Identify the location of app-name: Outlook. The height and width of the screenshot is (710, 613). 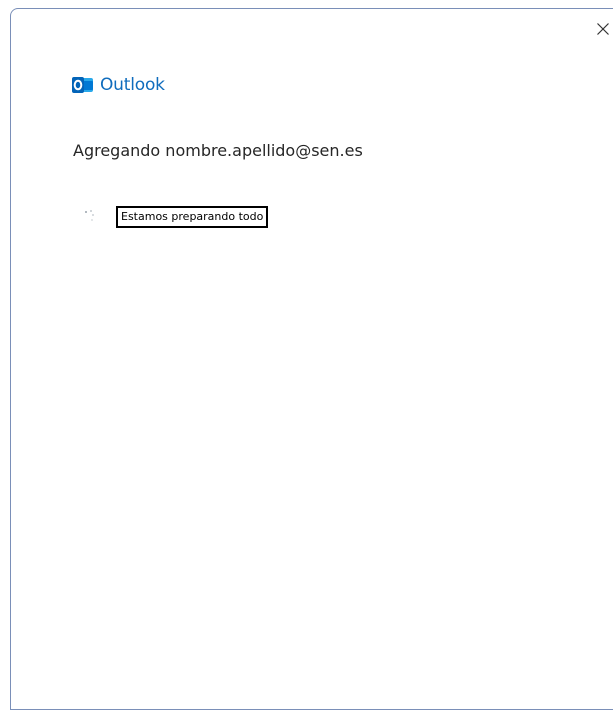
(132, 85).